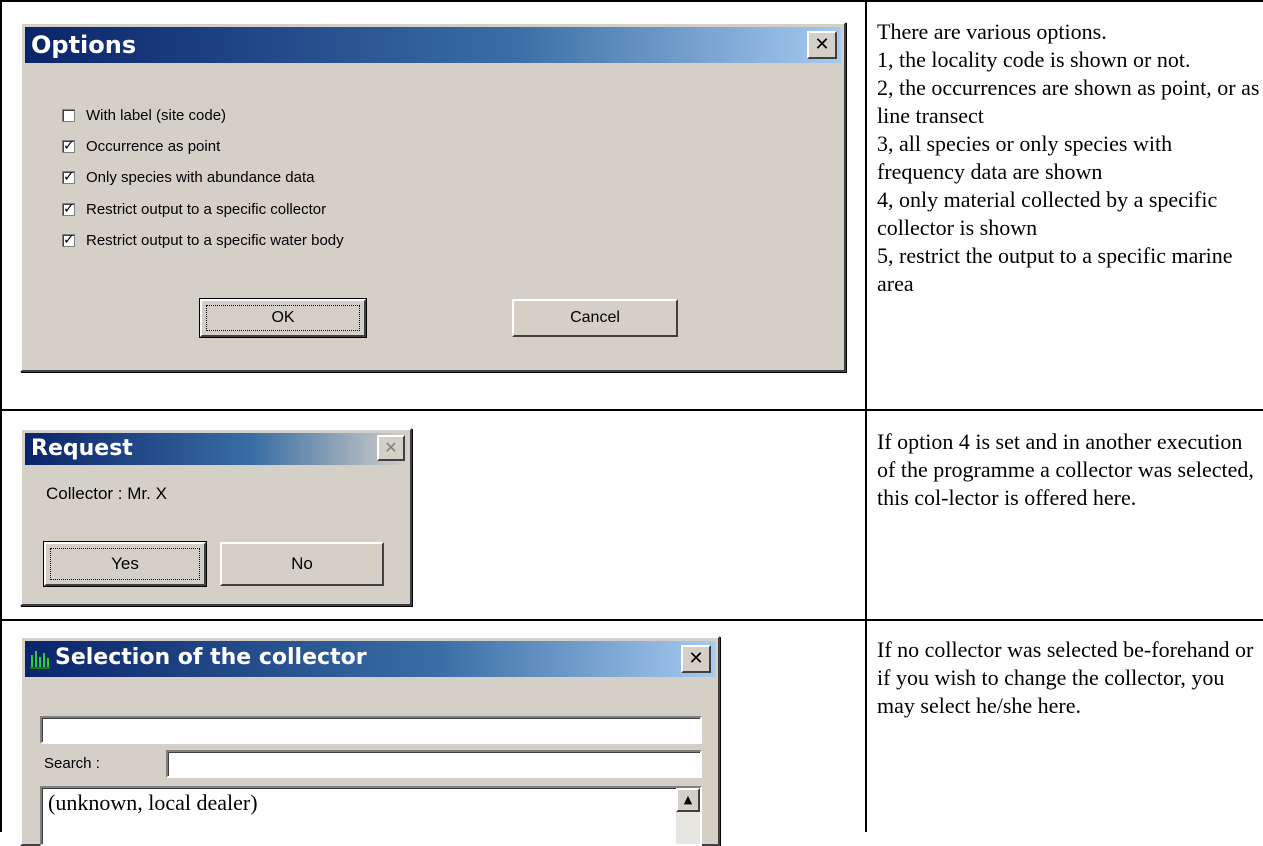 This screenshot has width=1263, height=846. I want to click on no-button: No, so click(302, 564).